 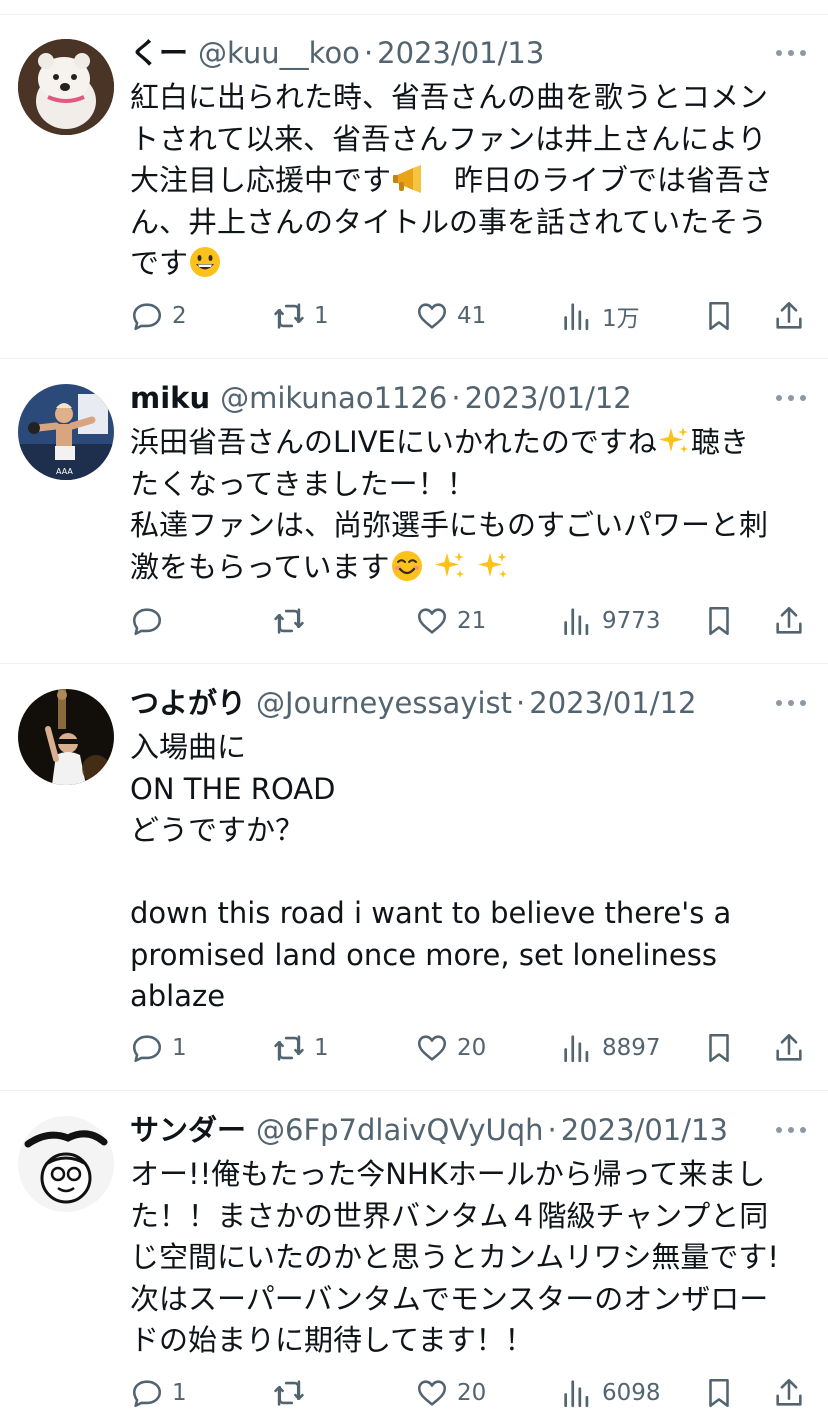 What do you see at coordinates (279, 53) in the screenshot?
I see `user-handle: @kuu__koo` at bounding box center [279, 53].